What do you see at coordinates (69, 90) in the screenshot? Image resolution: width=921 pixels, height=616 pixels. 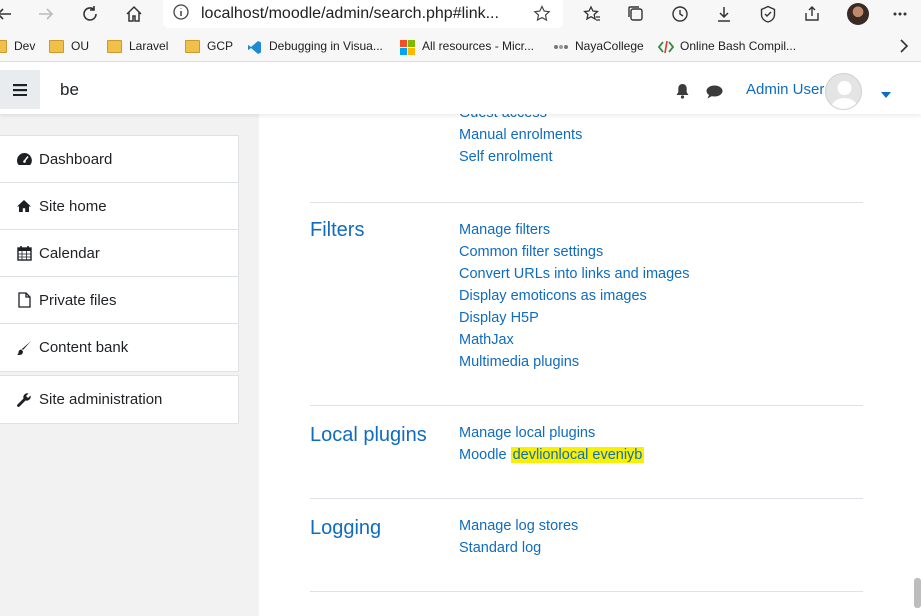 I see `site-name: be` at bounding box center [69, 90].